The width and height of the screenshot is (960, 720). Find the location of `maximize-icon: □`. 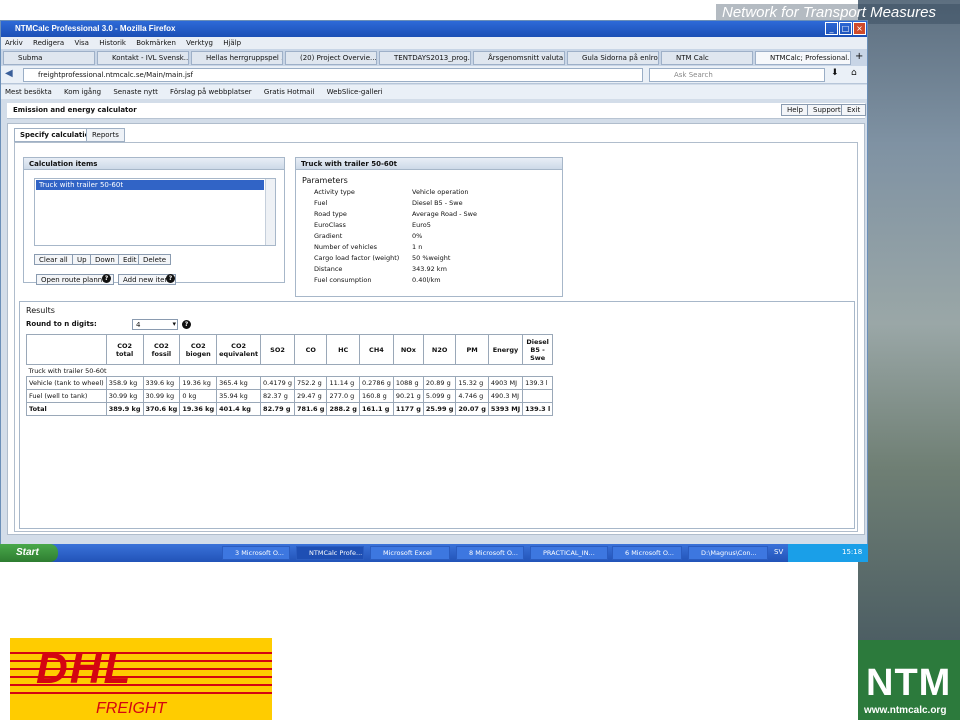

maximize-icon: □ is located at coordinates (845, 28).